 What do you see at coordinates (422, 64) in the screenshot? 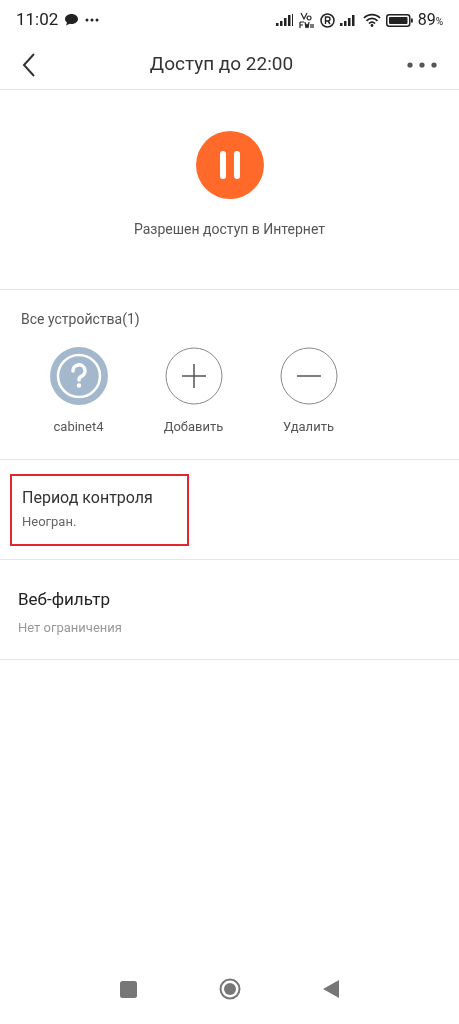
I see `more-icon` at bounding box center [422, 64].